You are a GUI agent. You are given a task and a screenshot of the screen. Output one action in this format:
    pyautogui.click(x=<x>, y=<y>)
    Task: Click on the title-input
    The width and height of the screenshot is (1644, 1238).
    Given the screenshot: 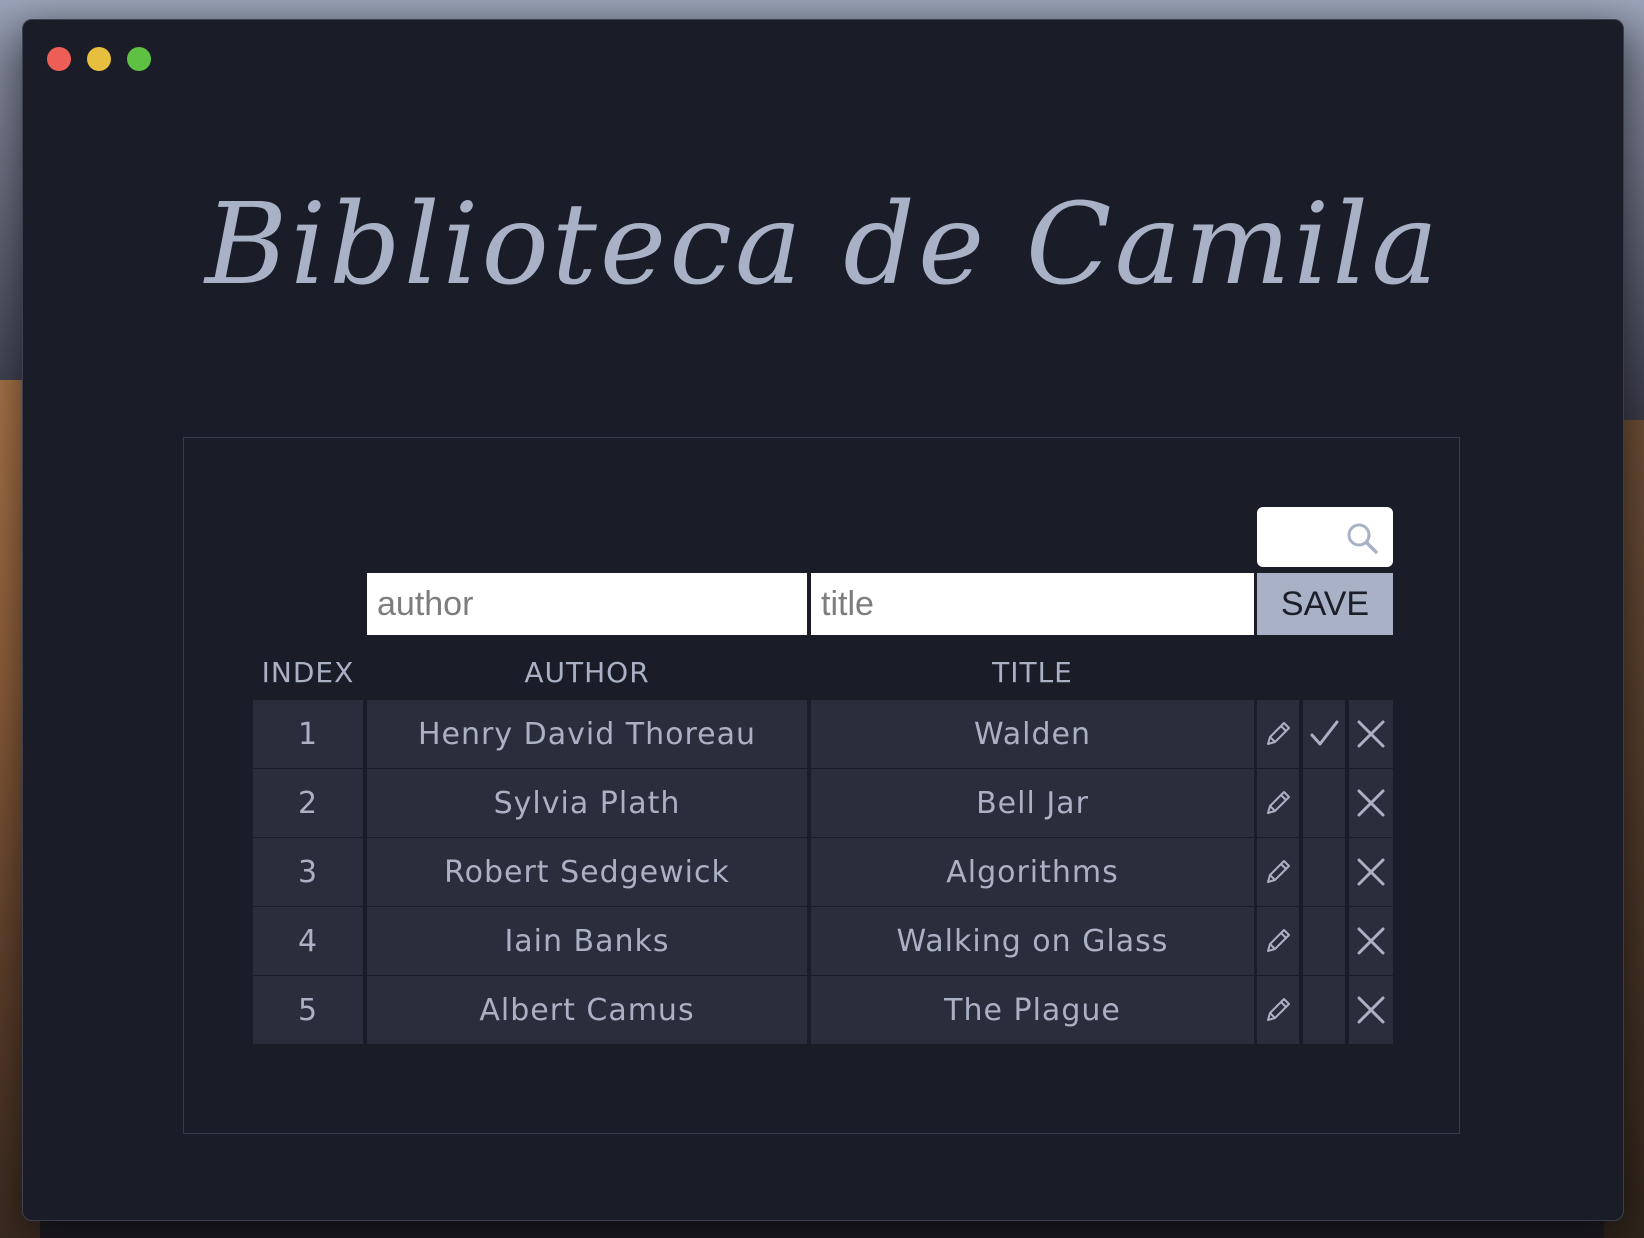 What is the action you would take?
    pyautogui.click(x=1032, y=604)
    